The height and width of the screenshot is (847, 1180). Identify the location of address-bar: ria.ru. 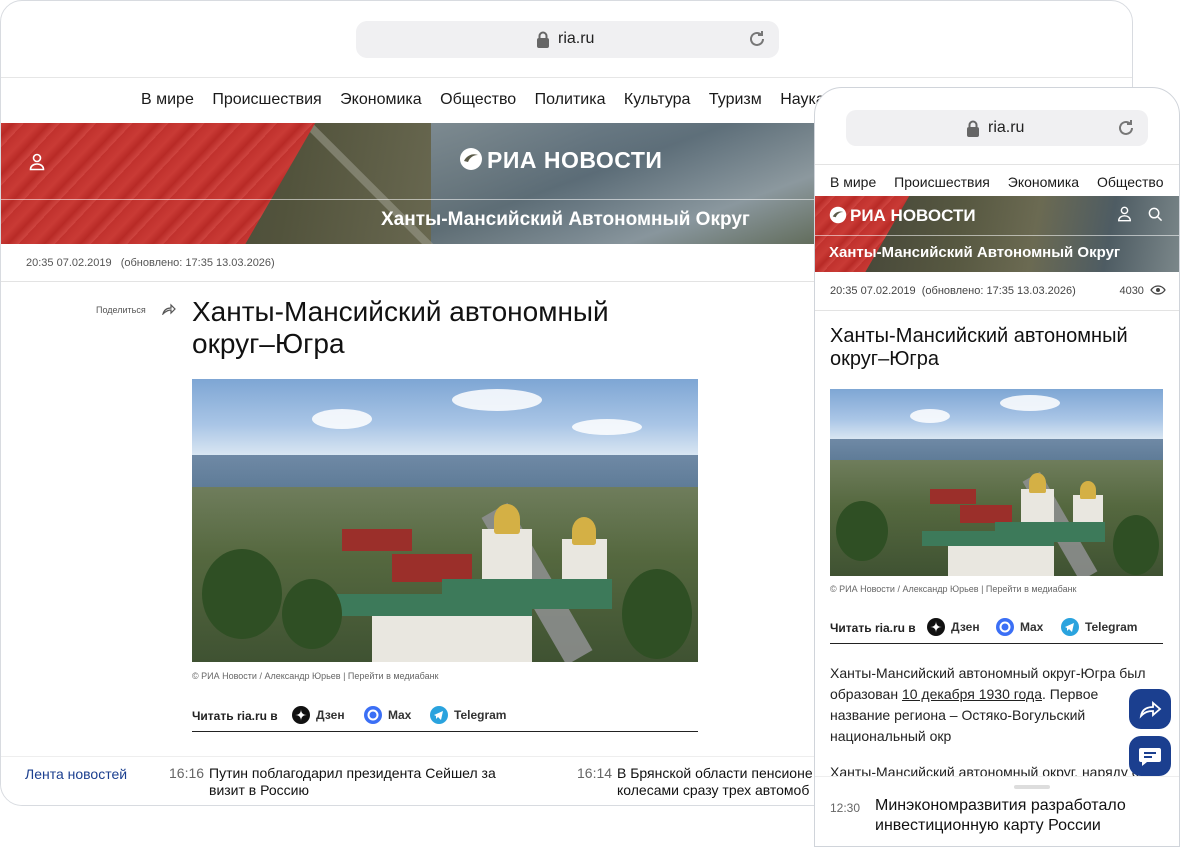
(567, 39).